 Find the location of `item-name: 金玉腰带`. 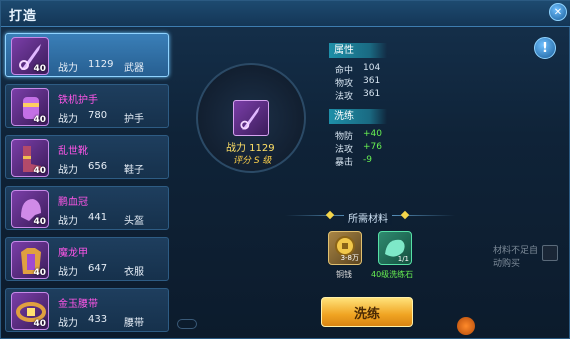

item-name: 金玉腰带 is located at coordinates (78, 304).